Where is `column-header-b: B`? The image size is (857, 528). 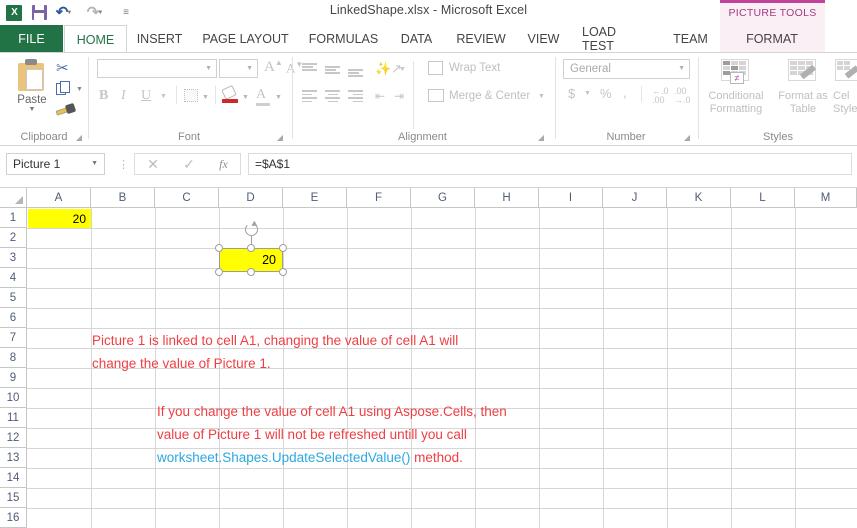 column-header-b: B is located at coordinates (123, 198).